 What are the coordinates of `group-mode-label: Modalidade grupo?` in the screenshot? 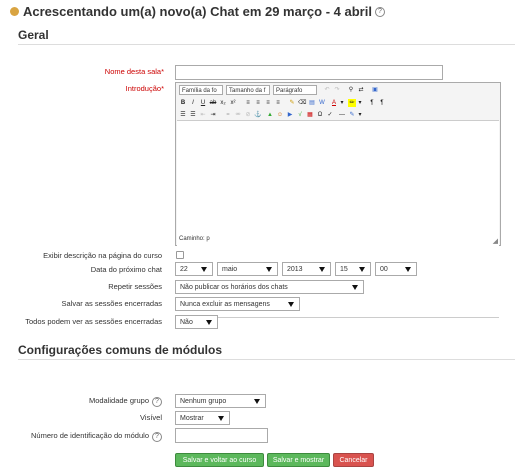 It's located at (125, 401).